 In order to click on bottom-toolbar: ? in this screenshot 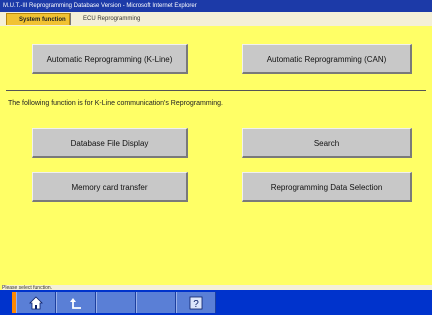, I will do `click(216, 302)`.